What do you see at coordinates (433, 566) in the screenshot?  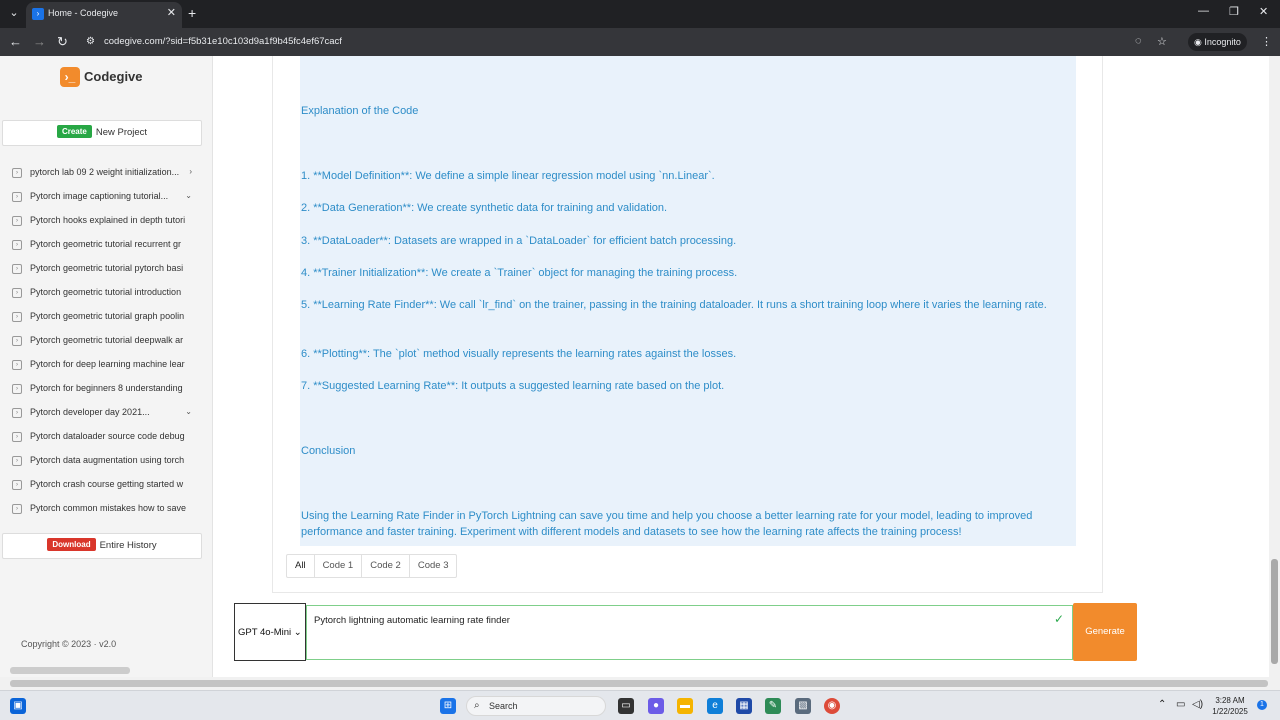 I see `tab-code-3: Code 3` at bounding box center [433, 566].